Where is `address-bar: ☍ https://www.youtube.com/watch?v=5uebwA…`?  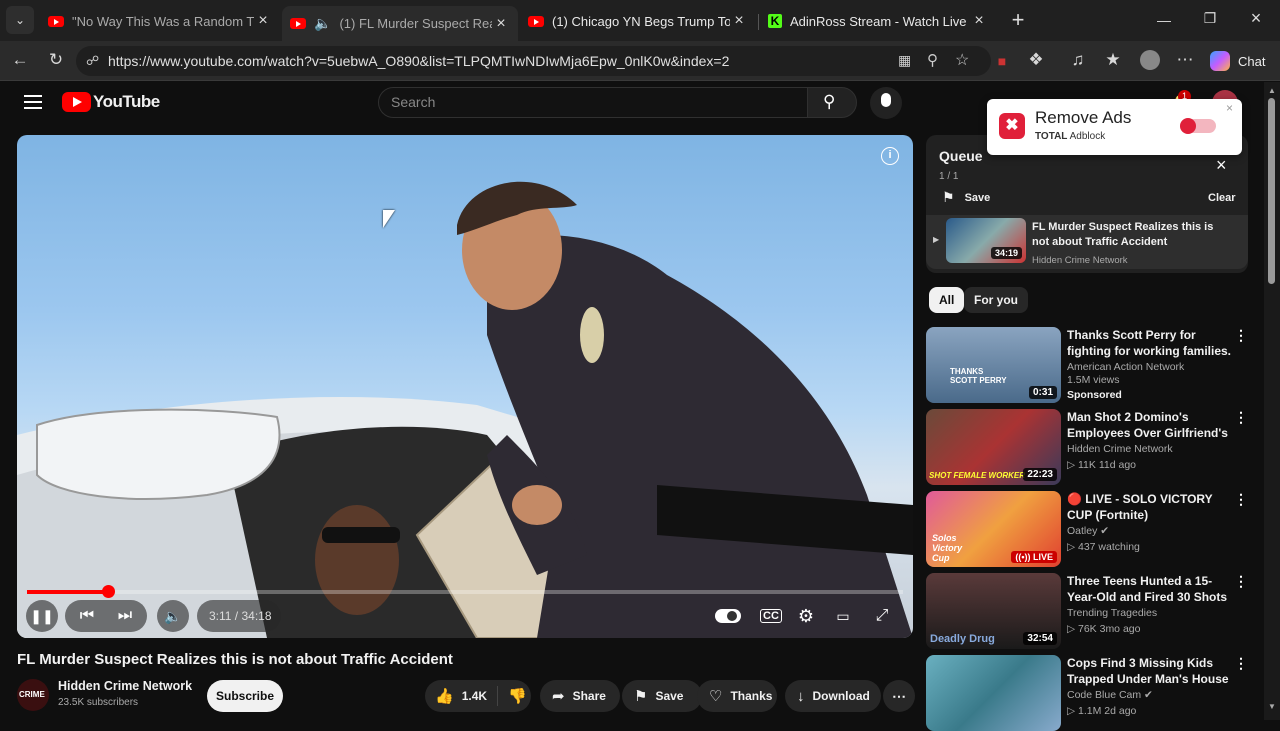 address-bar: ☍ https://www.youtube.com/watch?v=5uebwA… is located at coordinates (533, 61).